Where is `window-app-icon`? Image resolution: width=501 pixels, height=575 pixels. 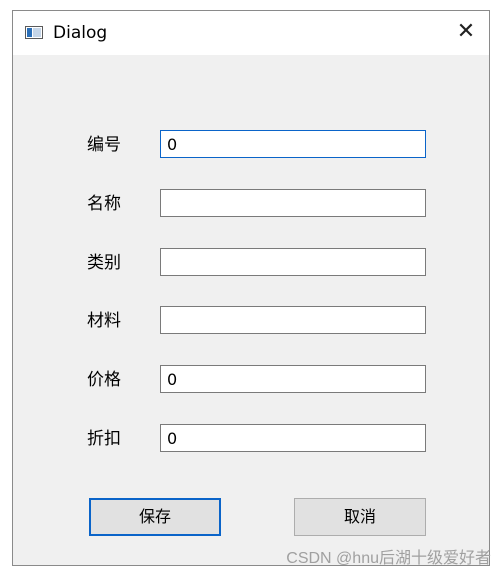 window-app-icon is located at coordinates (34, 32).